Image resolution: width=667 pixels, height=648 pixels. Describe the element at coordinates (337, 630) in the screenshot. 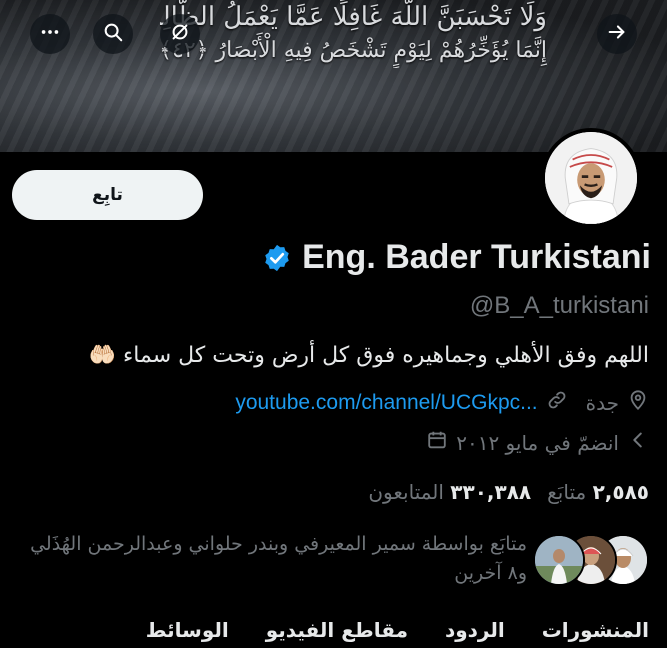

I see `tab-videos: مقاطع الفيديو` at that location.